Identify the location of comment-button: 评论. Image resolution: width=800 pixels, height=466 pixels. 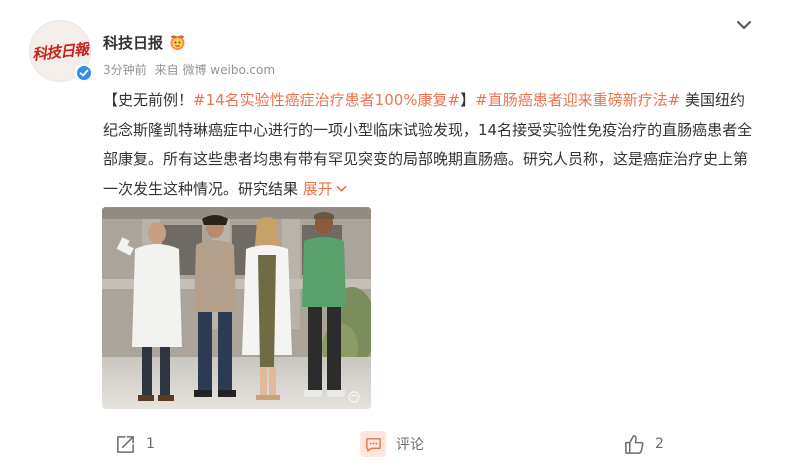
(392, 444).